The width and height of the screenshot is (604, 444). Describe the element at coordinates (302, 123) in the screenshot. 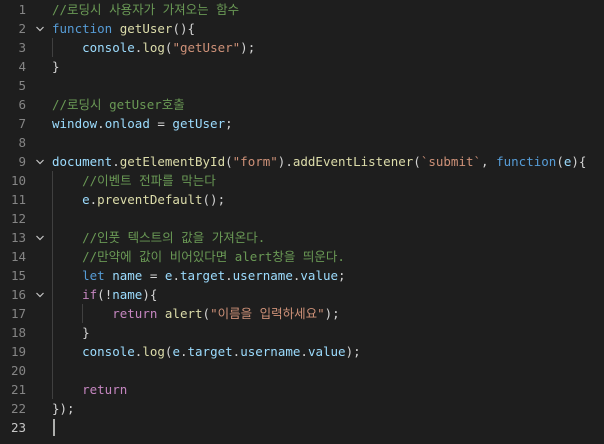

I see `code-line: 7 window.onload = getUser;` at that location.